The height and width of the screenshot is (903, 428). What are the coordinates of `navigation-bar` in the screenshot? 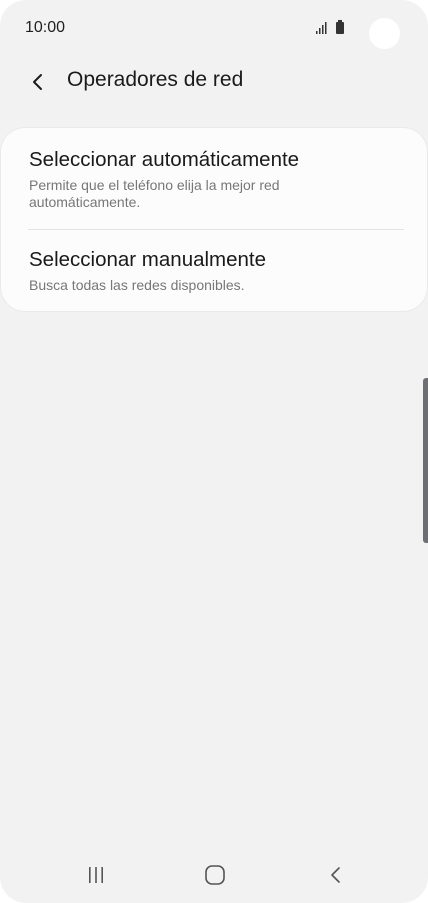 It's located at (214, 876).